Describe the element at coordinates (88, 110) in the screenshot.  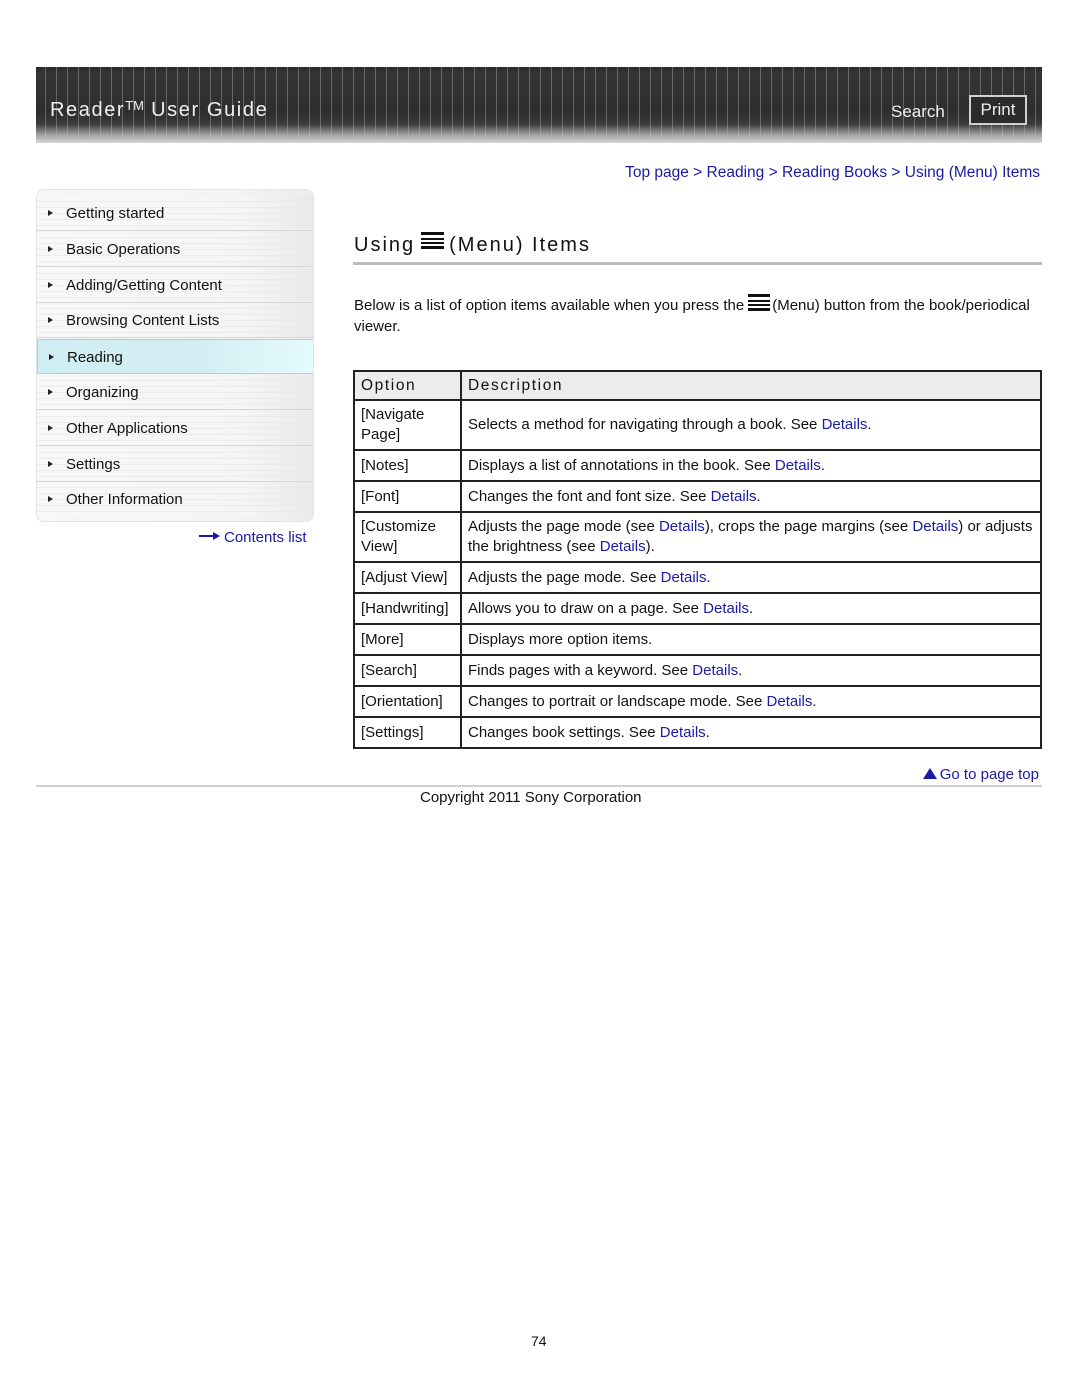
I see `title-reader: Reader` at that location.